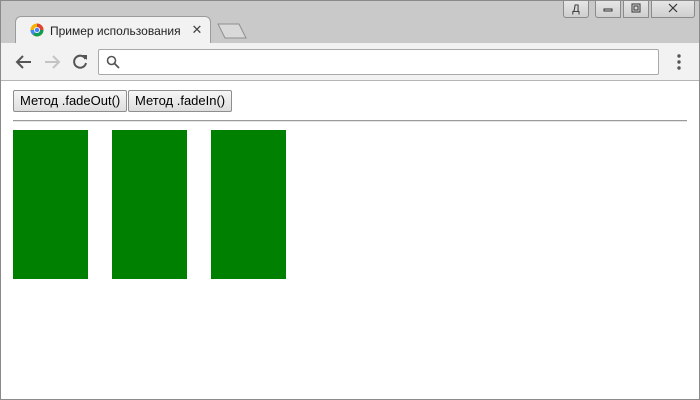 The height and width of the screenshot is (400, 700). What do you see at coordinates (24, 66) in the screenshot?
I see `arrow-left-icon` at bounding box center [24, 66].